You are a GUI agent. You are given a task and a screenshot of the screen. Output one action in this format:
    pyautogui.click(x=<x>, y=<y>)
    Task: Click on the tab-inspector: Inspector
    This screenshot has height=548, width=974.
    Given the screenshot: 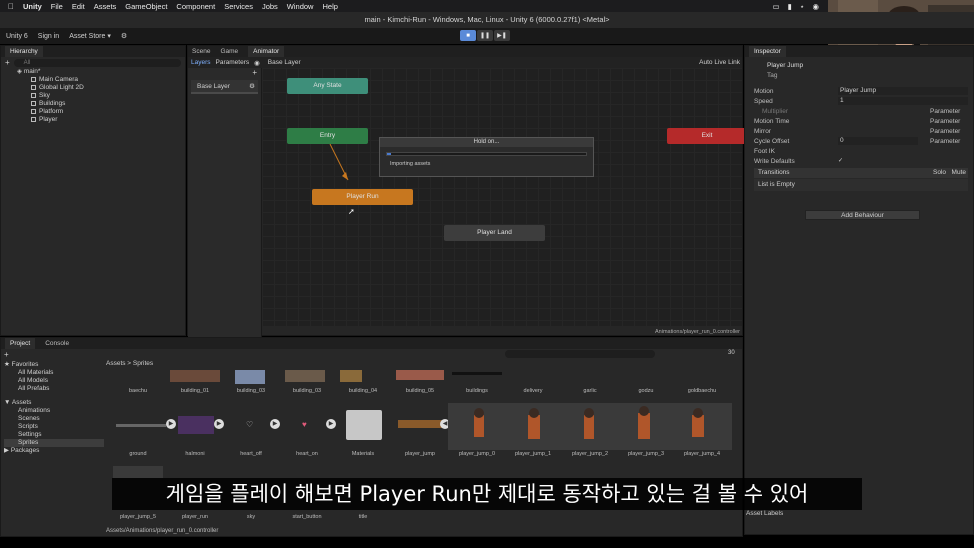 What is the action you would take?
    pyautogui.click(x=767, y=51)
    